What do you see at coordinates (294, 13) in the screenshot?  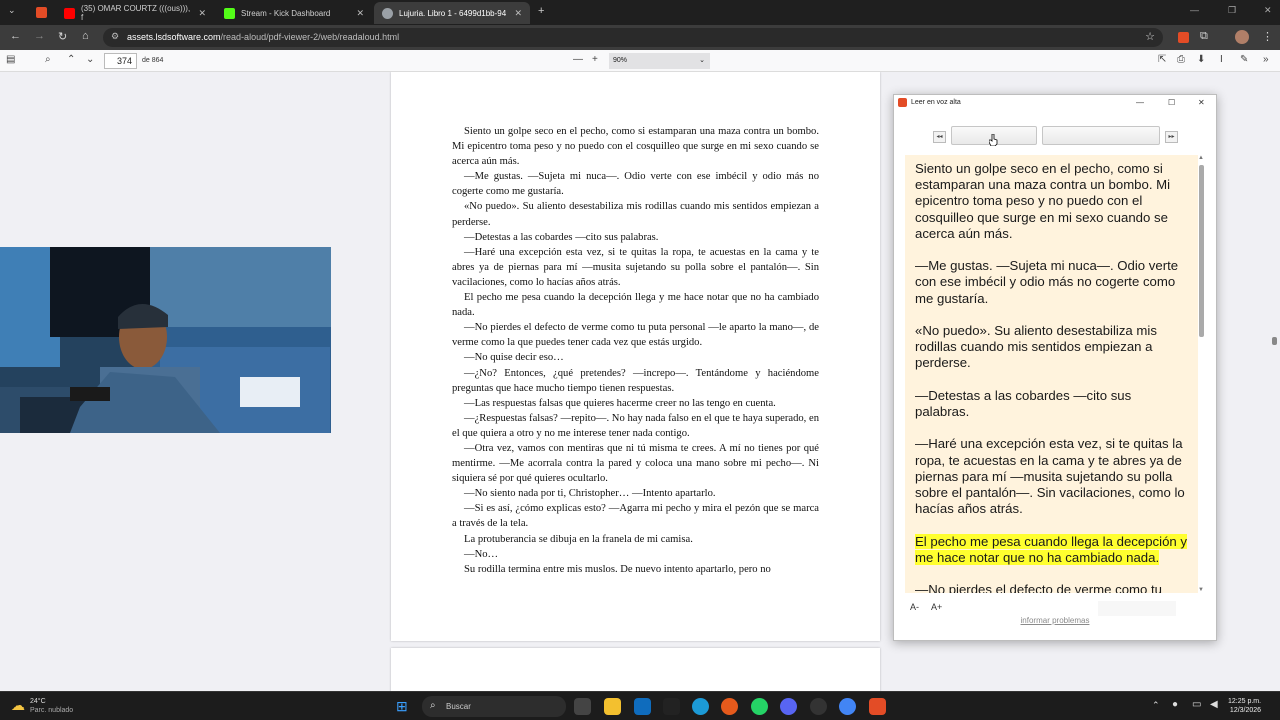 I see `tab-kick: Stream - Kick Dashboard ✕` at bounding box center [294, 13].